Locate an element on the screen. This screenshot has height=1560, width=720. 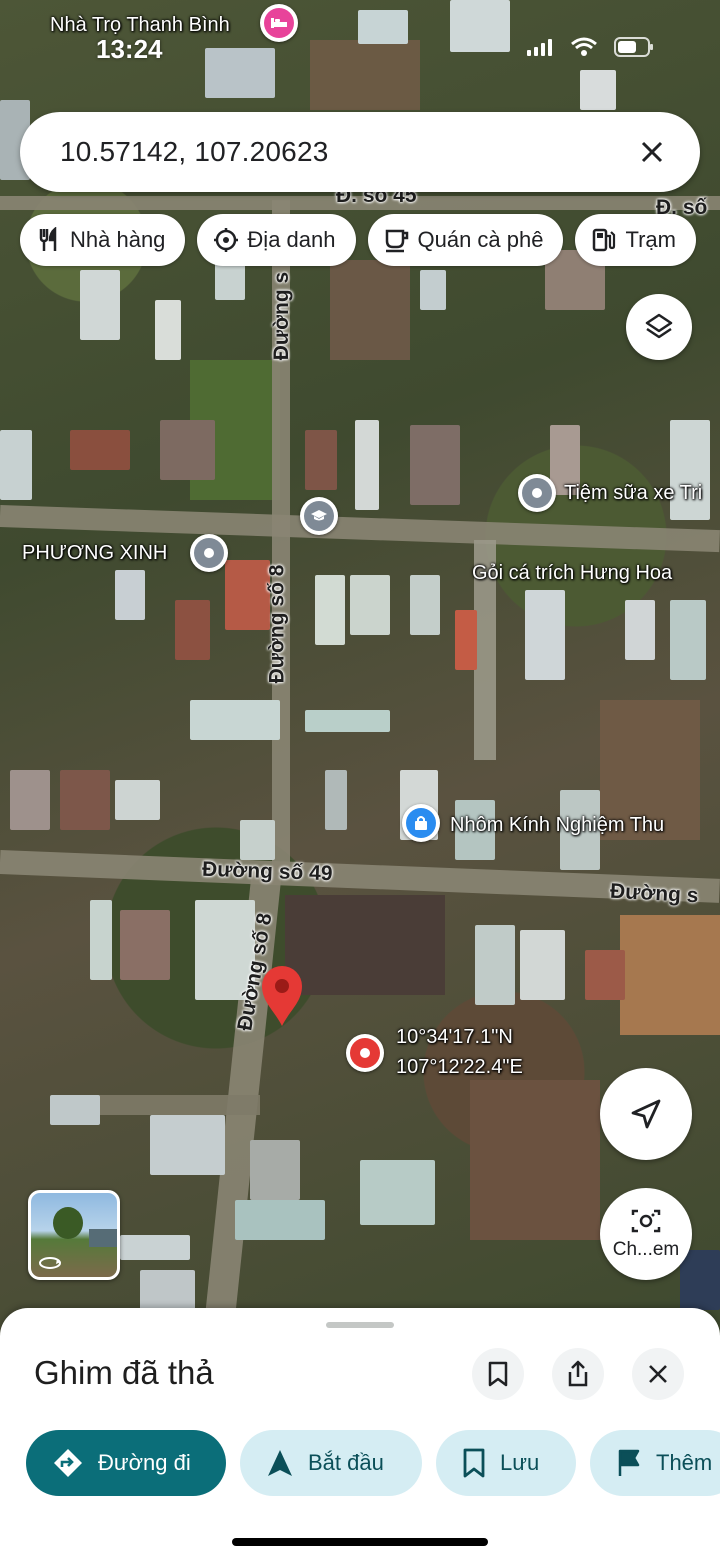
graduation-cap-icon is located at coordinates (319, 516).